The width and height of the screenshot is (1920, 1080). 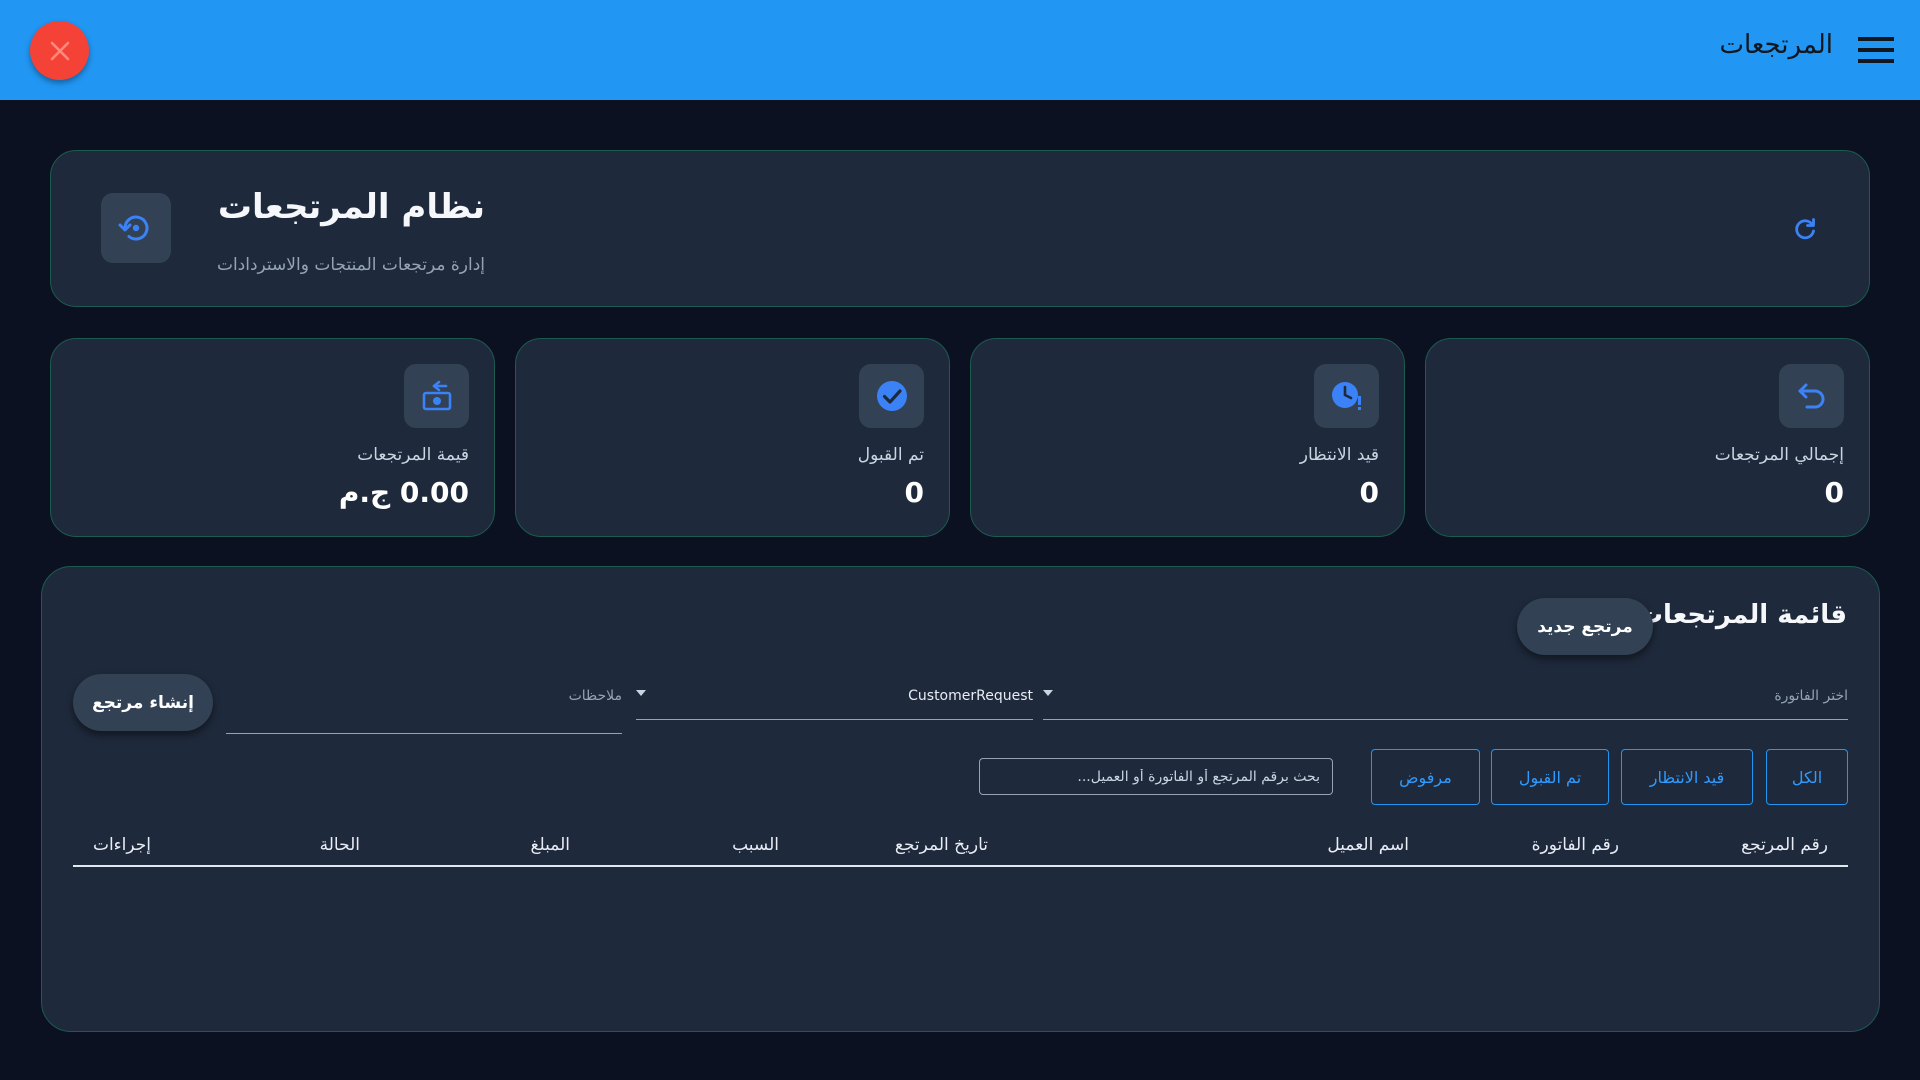 What do you see at coordinates (1575, 845) in the screenshot?
I see `column-header-invoice-number: رقم الفاتورة` at bounding box center [1575, 845].